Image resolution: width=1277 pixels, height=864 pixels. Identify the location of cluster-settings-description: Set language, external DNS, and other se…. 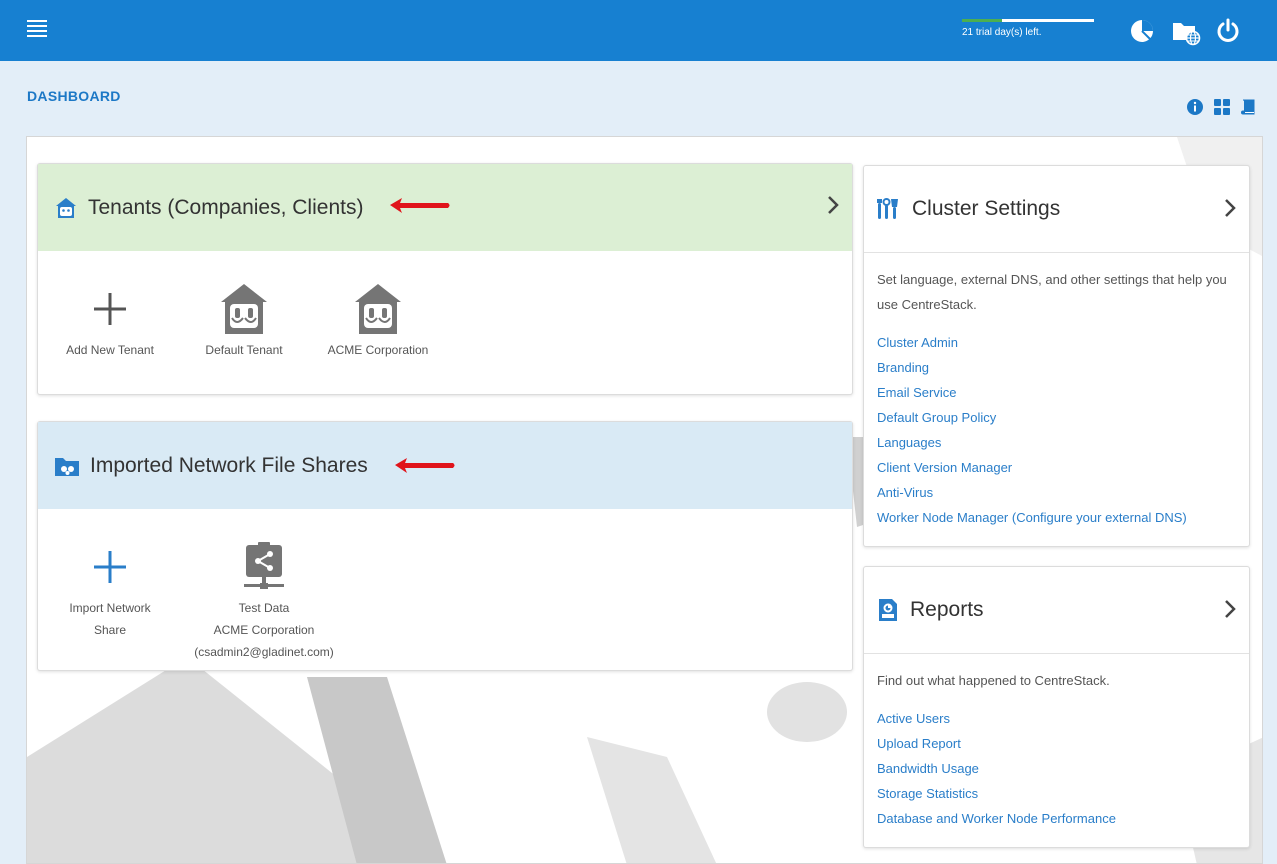
(1052, 292).